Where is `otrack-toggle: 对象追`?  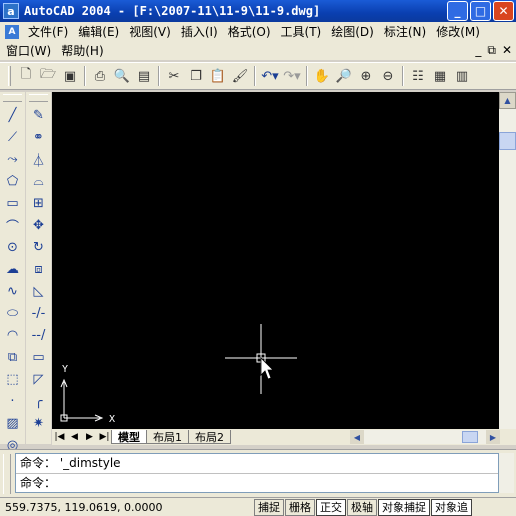 otrack-toggle: 对象追 is located at coordinates (451, 507).